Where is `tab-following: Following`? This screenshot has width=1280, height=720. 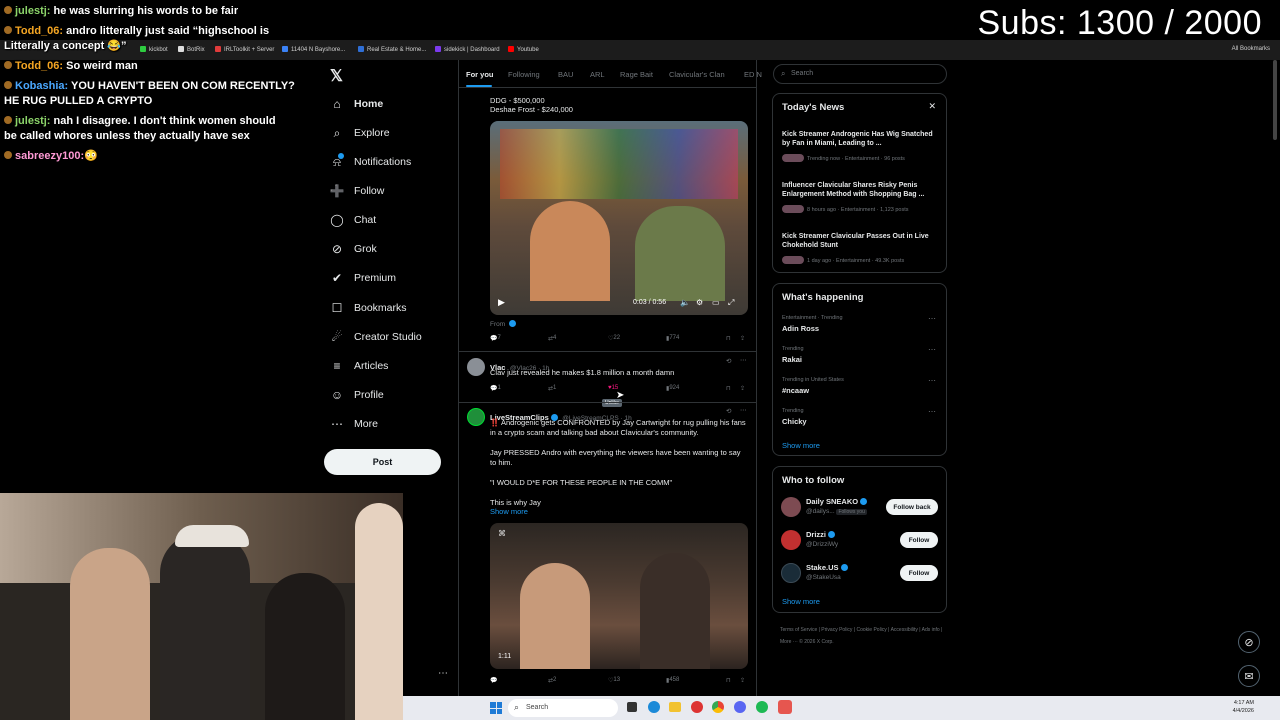
tab-following: Following is located at coordinates (524, 74).